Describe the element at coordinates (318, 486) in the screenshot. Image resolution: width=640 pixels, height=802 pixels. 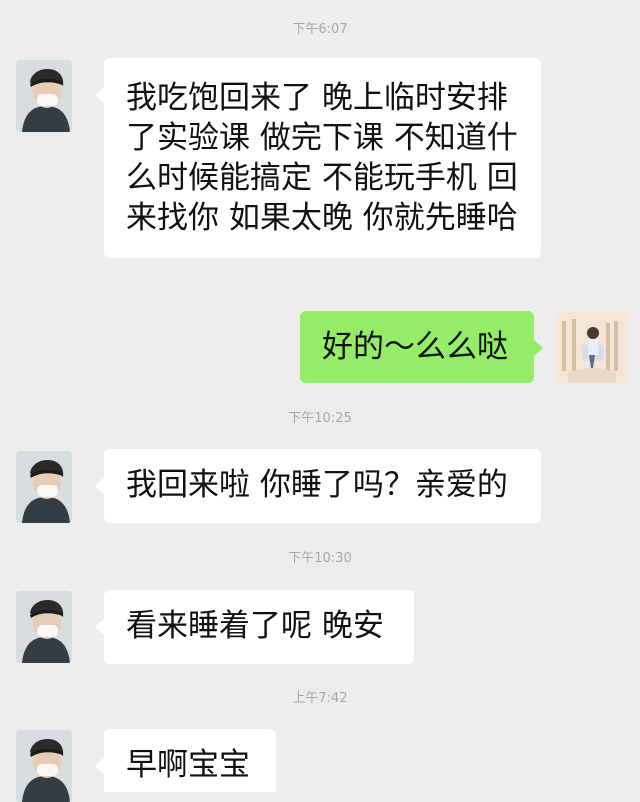
I see `incoming-message: 我回来啦 你睡了吗？亲爱的` at that location.